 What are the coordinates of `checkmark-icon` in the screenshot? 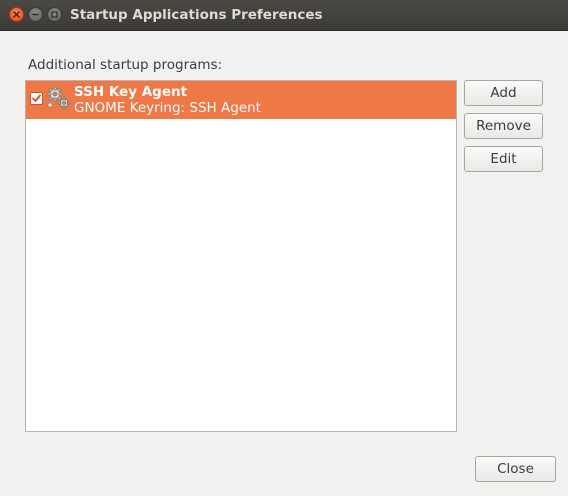 It's located at (36, 98).